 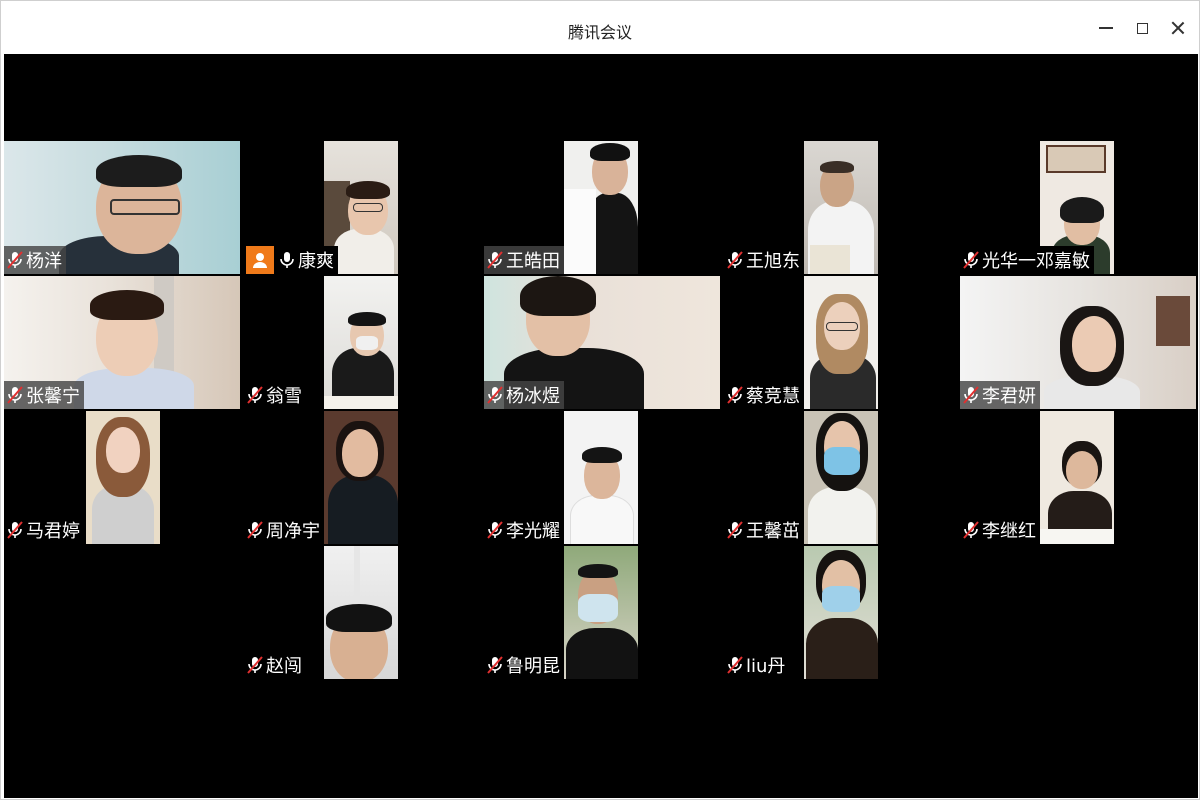 I want to click on participant-tile: 马君婷, so click(x=122, y=477).